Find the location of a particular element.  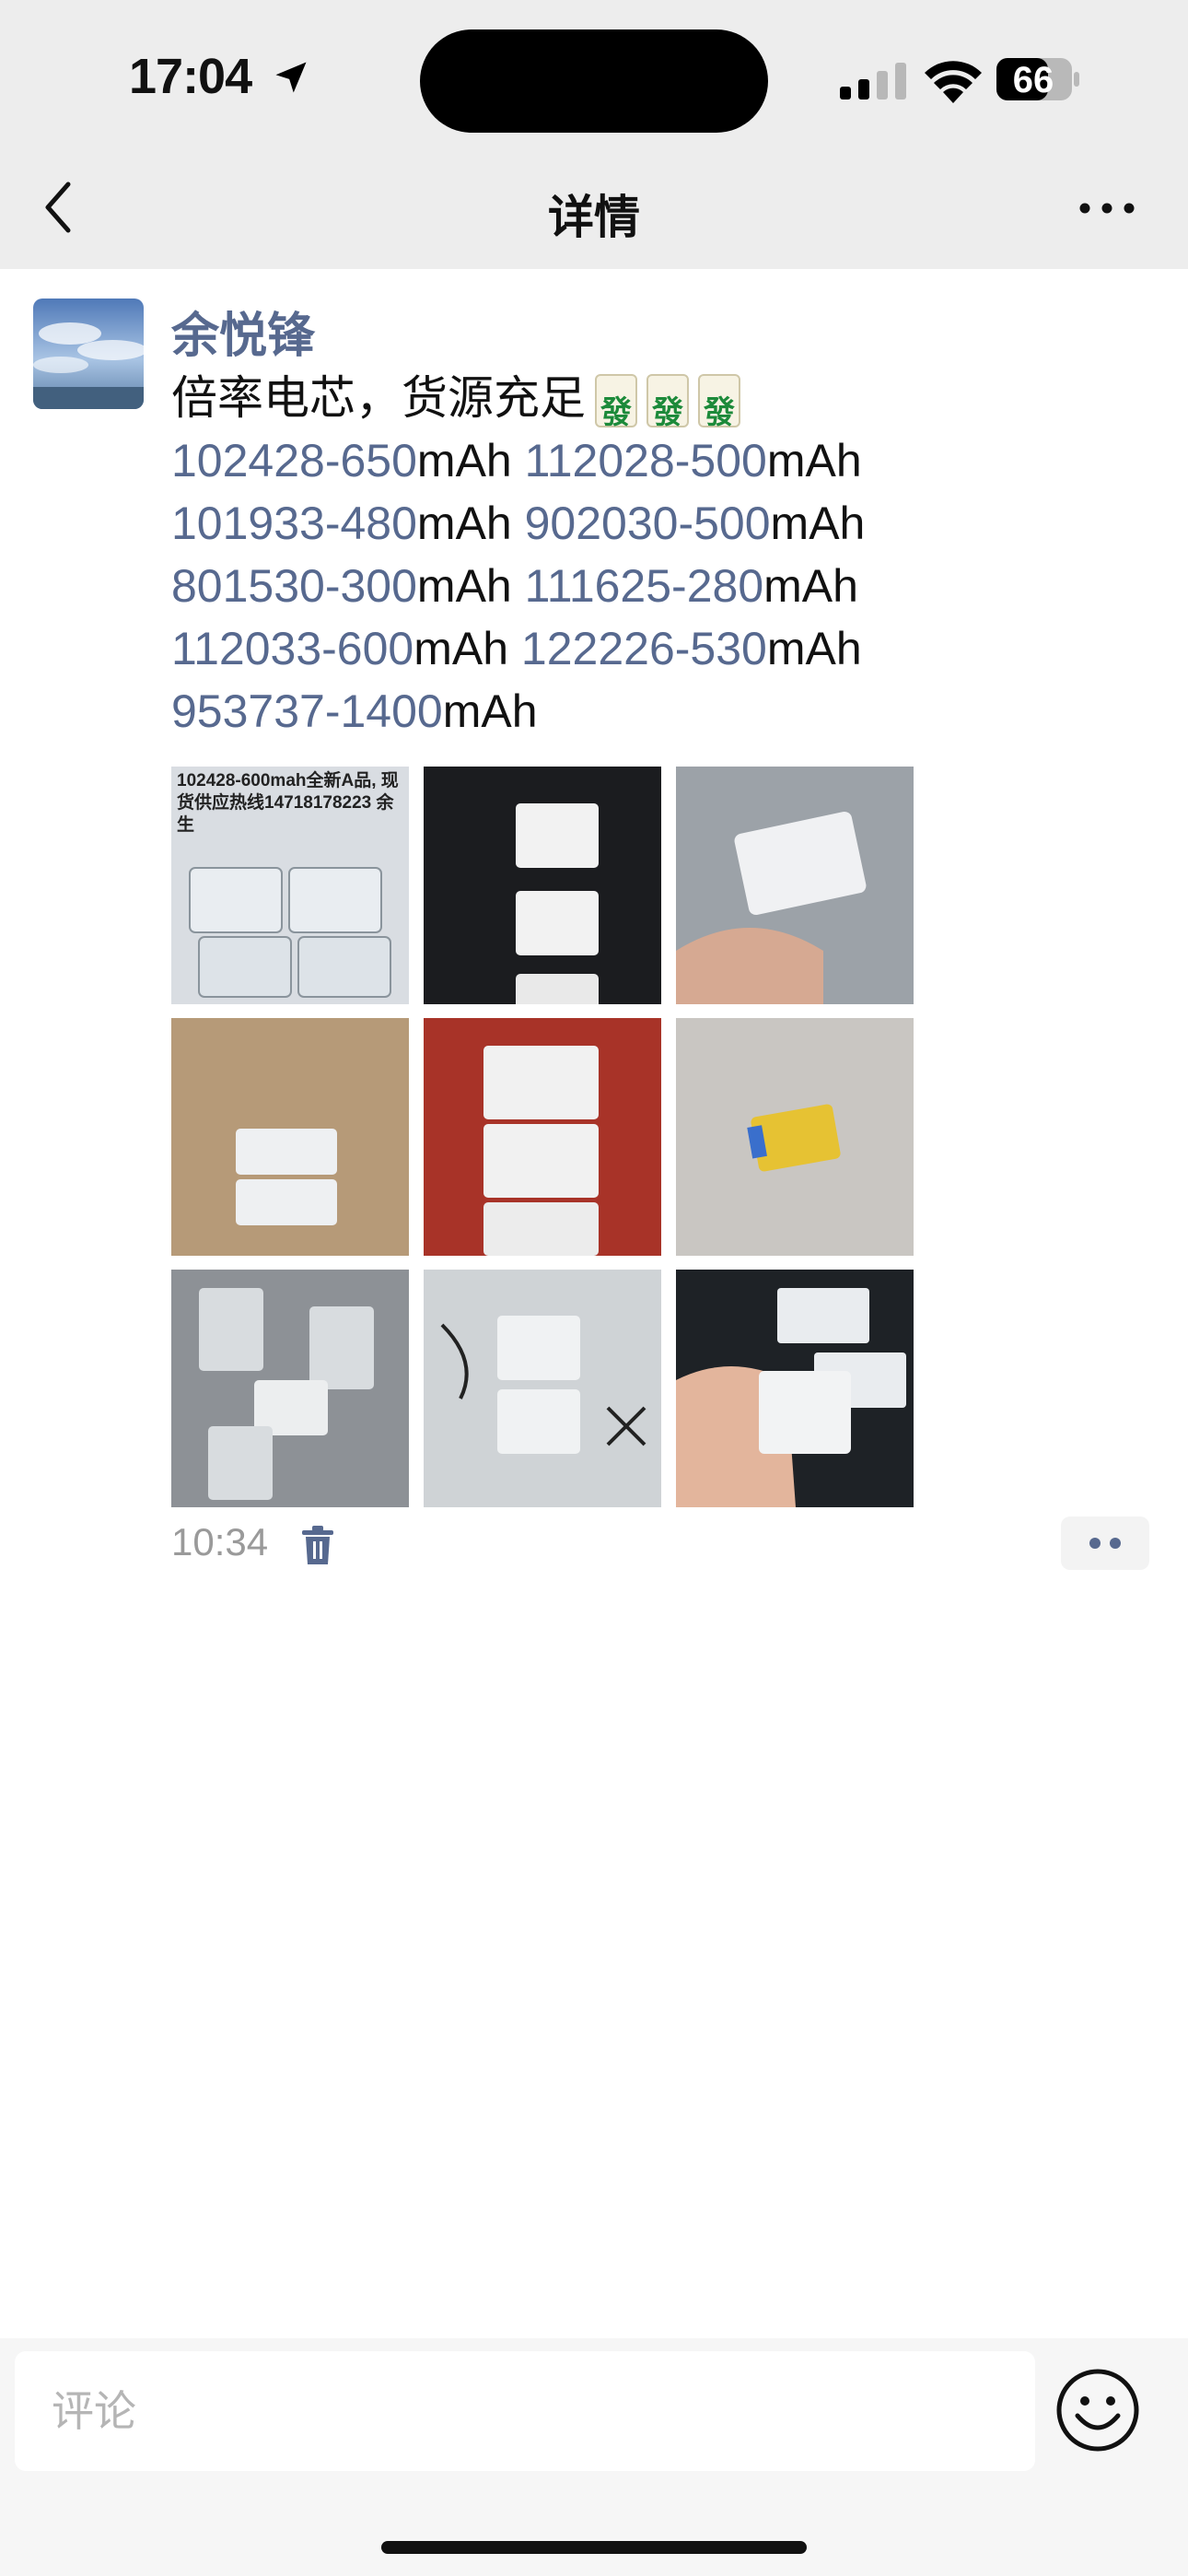

wifi-icon is located at coordinates (954, 82).